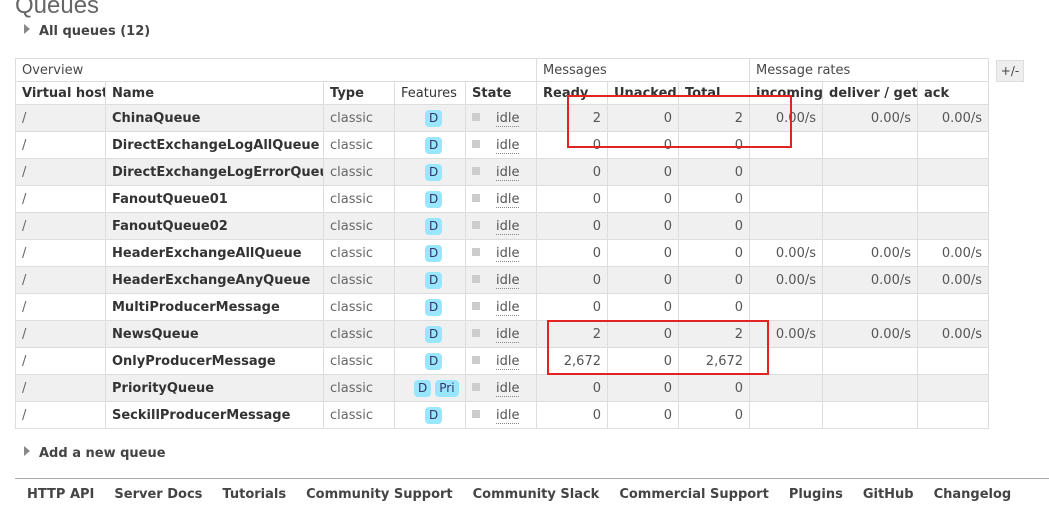  I want to click on features-cell: D Pri, so click(430, 388).